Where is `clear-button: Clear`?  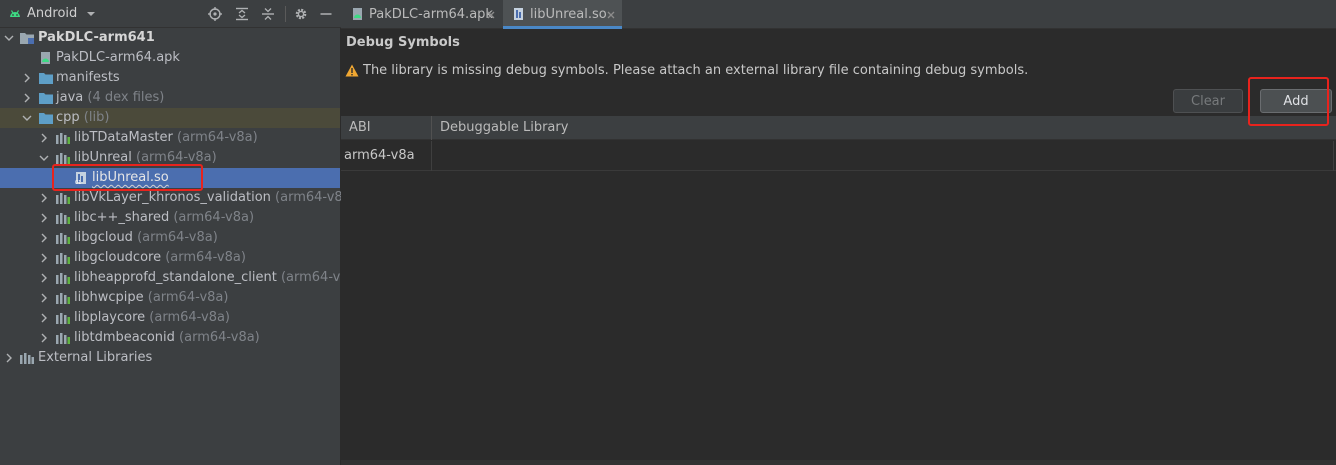
clear-button: Clear is located at coordinates (1208, 101).